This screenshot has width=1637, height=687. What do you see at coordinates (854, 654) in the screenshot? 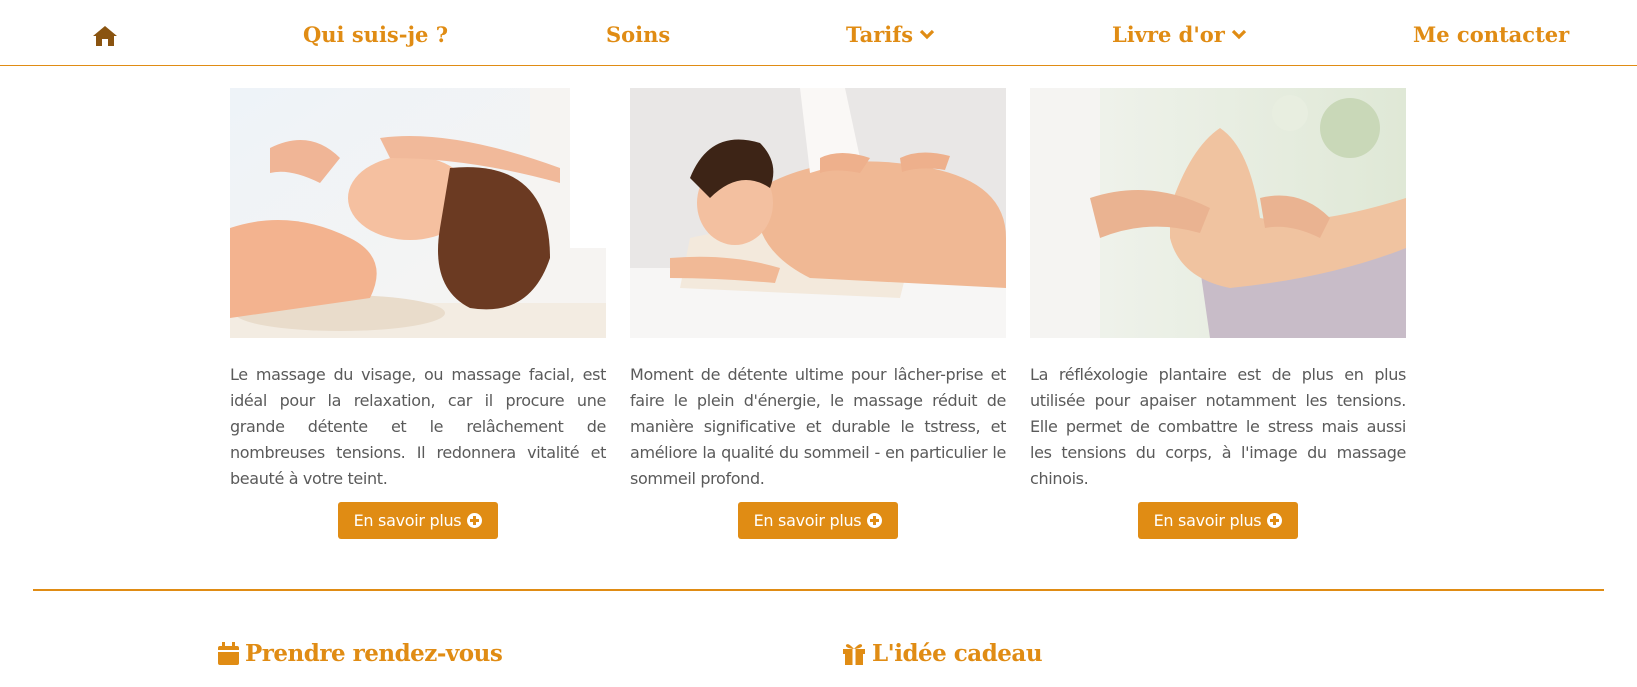
I see `gift-icon` at bounding box center [854, 654].